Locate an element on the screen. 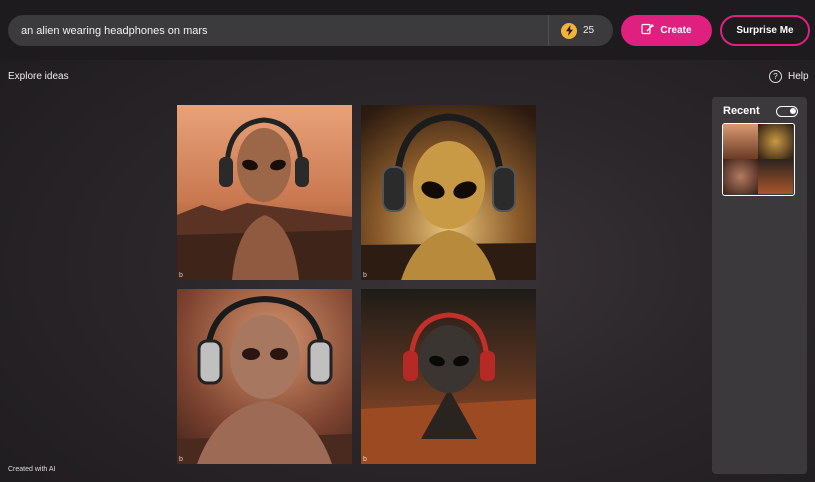  toggle-knob is located at coordinates (793, 111).